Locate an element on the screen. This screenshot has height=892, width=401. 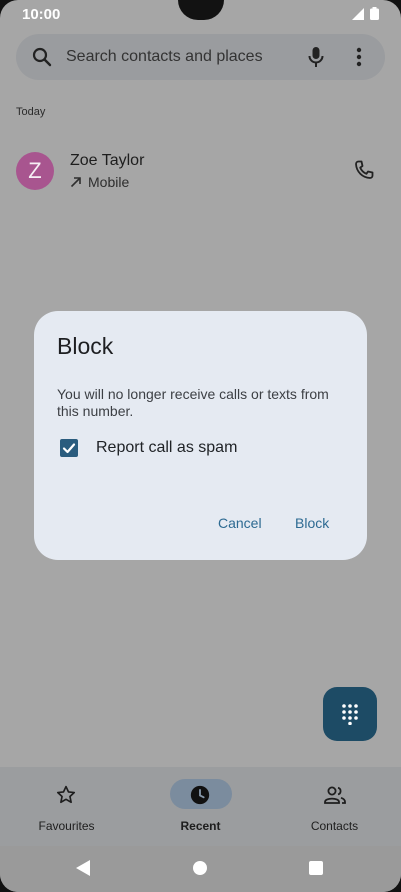
report-spam-checkbox is located at coordinates (69, 448).